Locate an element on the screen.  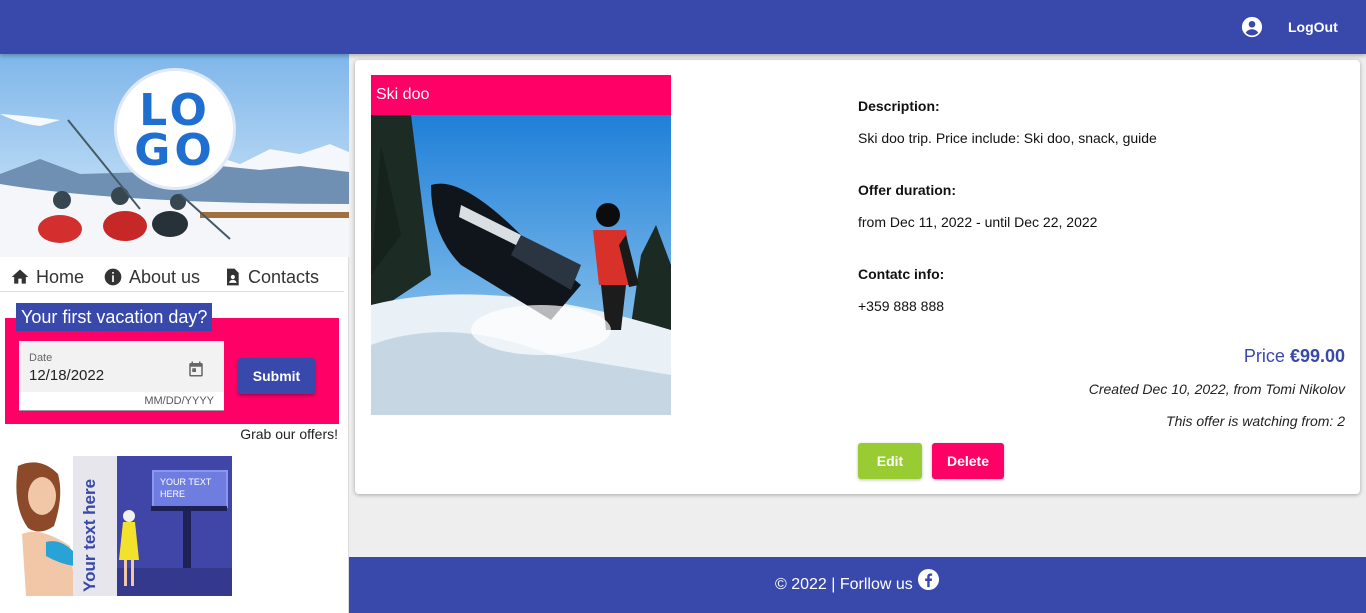
contact-icon is located at coordinates (233, 277).